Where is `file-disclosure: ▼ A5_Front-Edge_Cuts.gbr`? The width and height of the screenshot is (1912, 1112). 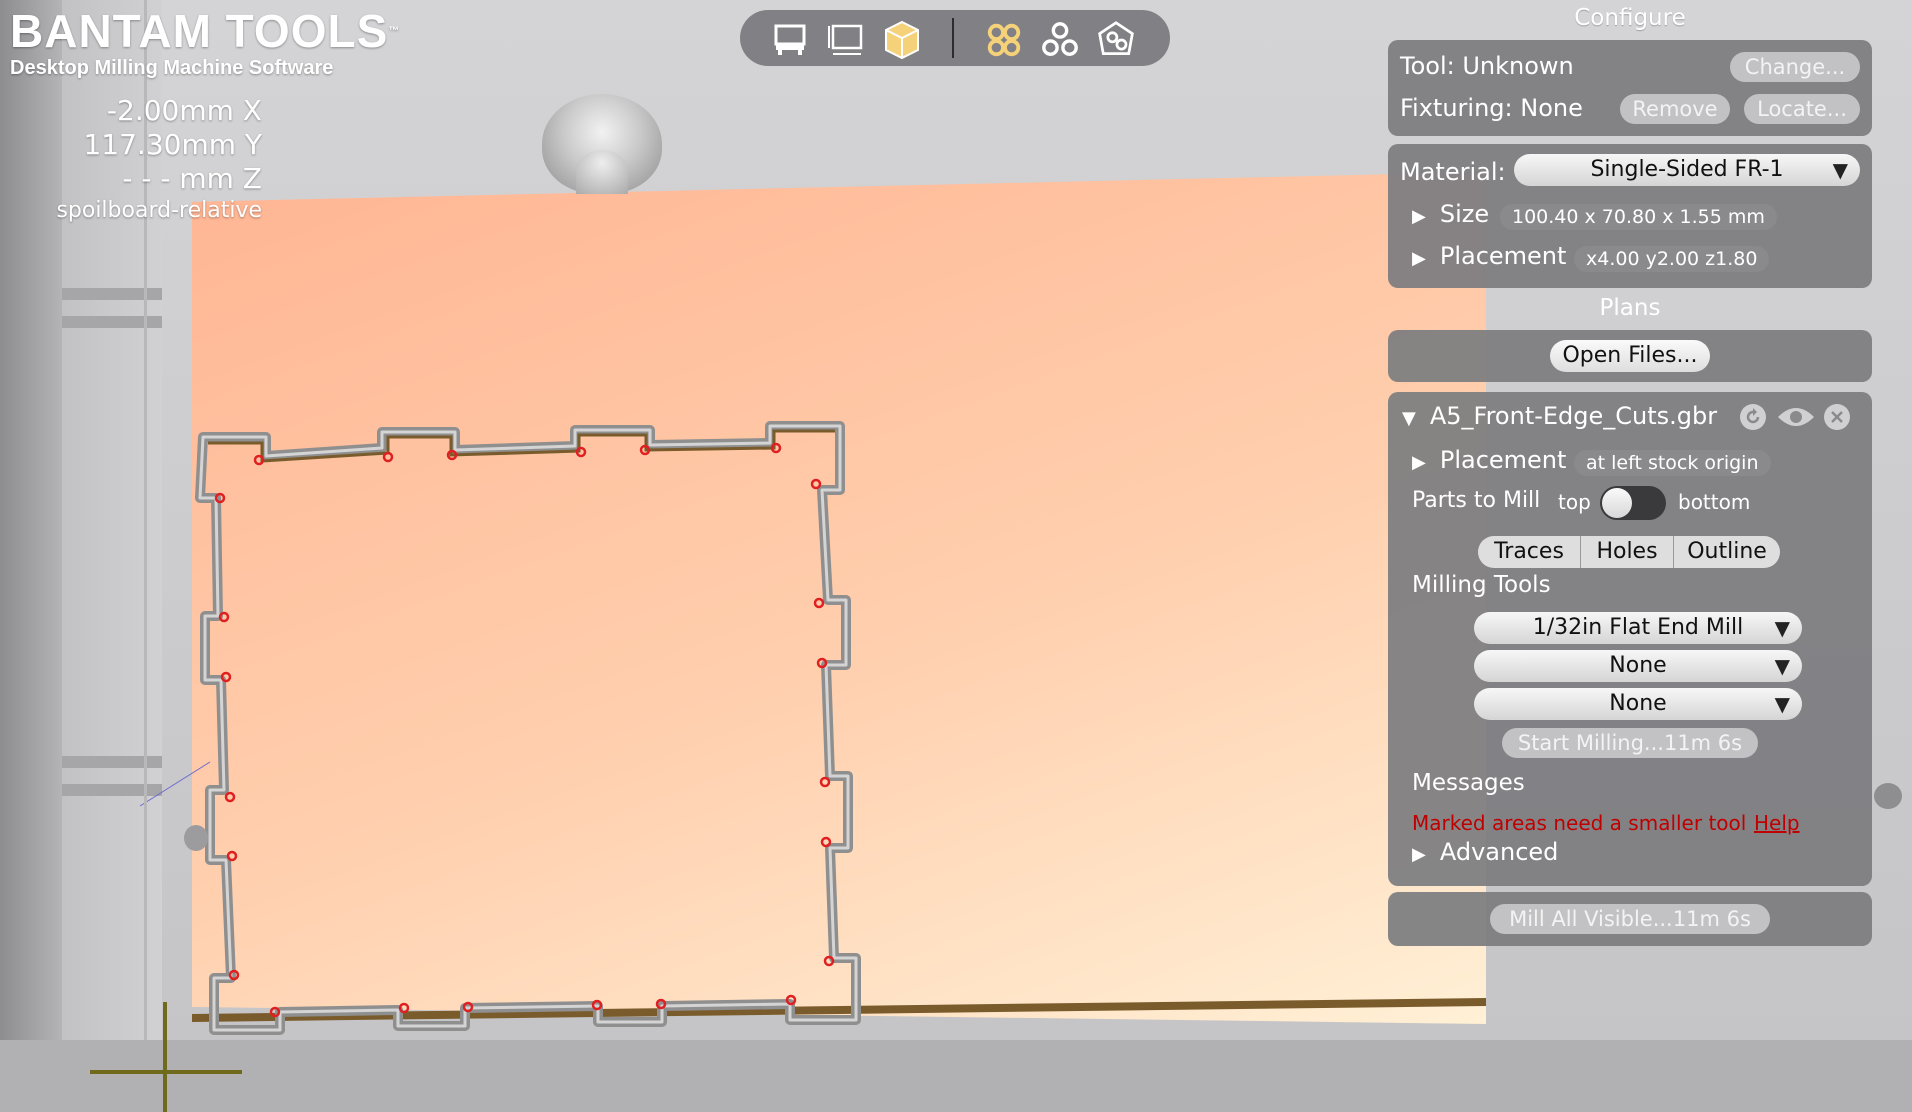
file-disclosure: ▼ A5_Front-Edge_Cuts.gbr is located at coordinates (1559, 416).